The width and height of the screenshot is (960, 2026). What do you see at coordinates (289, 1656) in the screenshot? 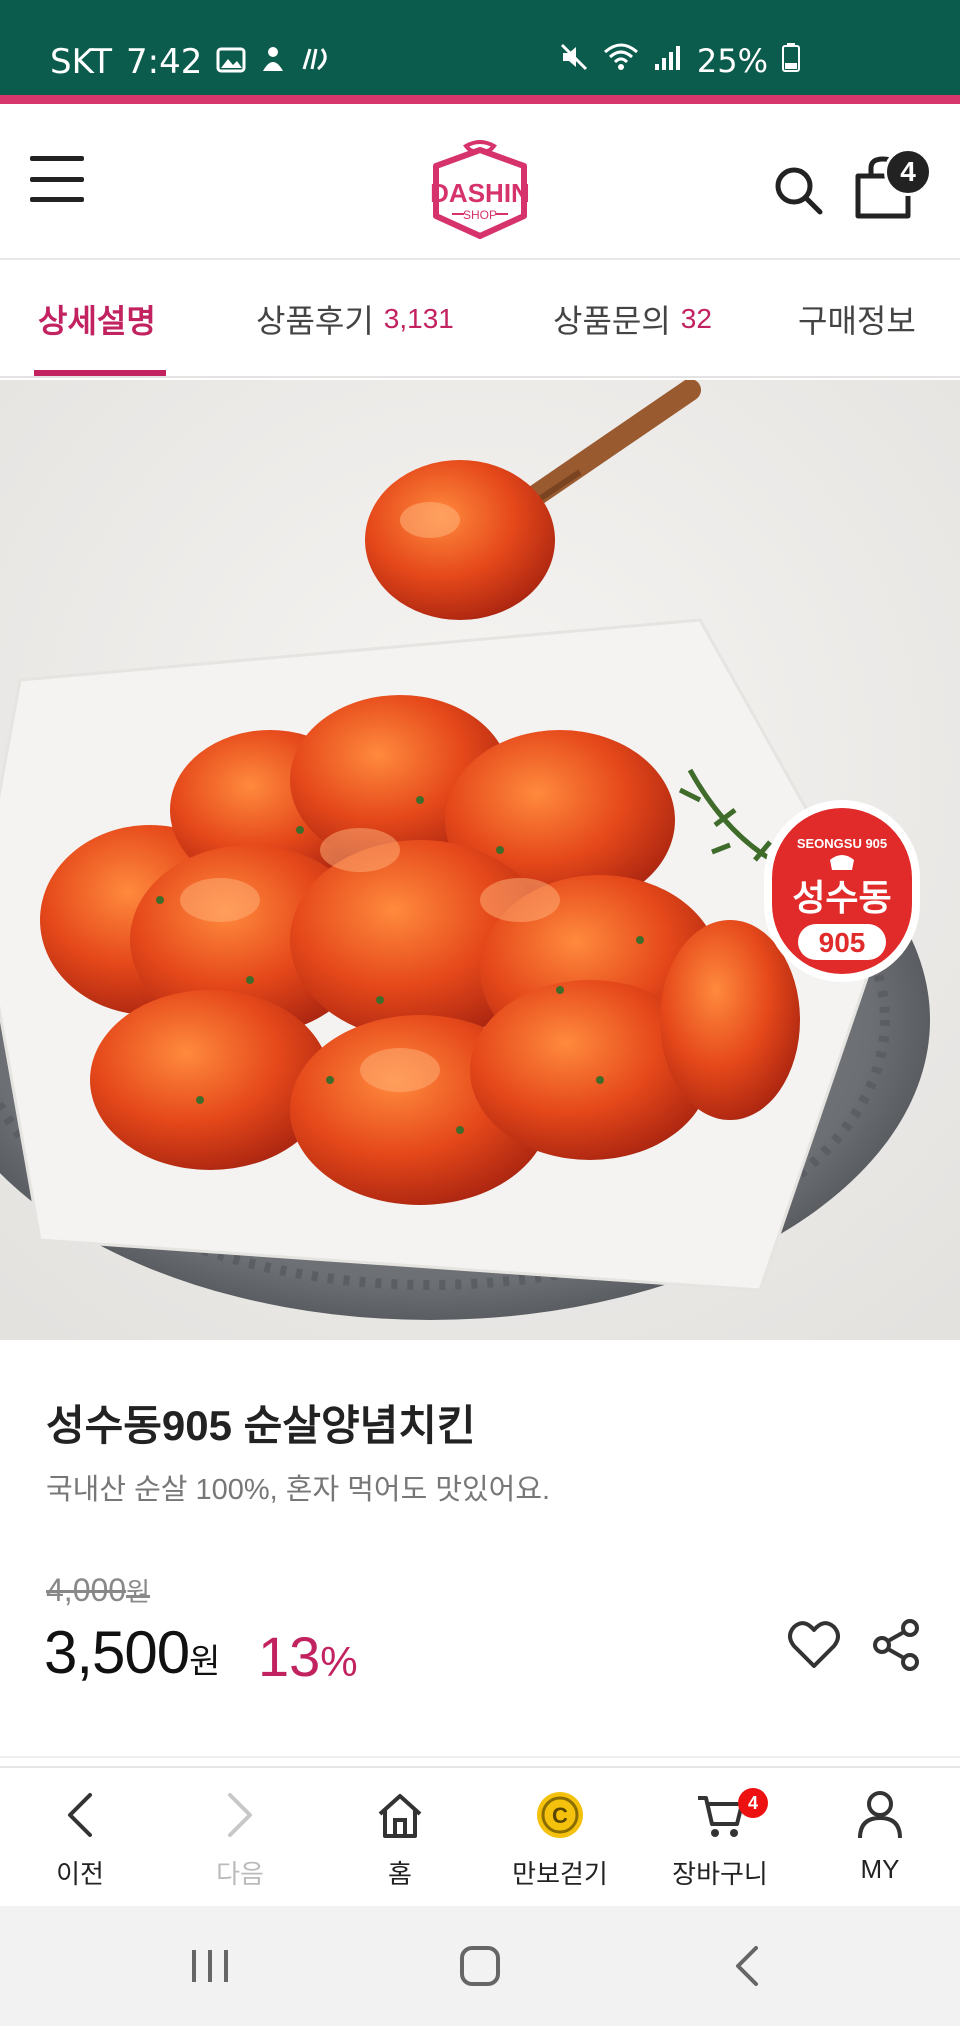
I see `discount-value: 13` at bounding box center [289, 1656].